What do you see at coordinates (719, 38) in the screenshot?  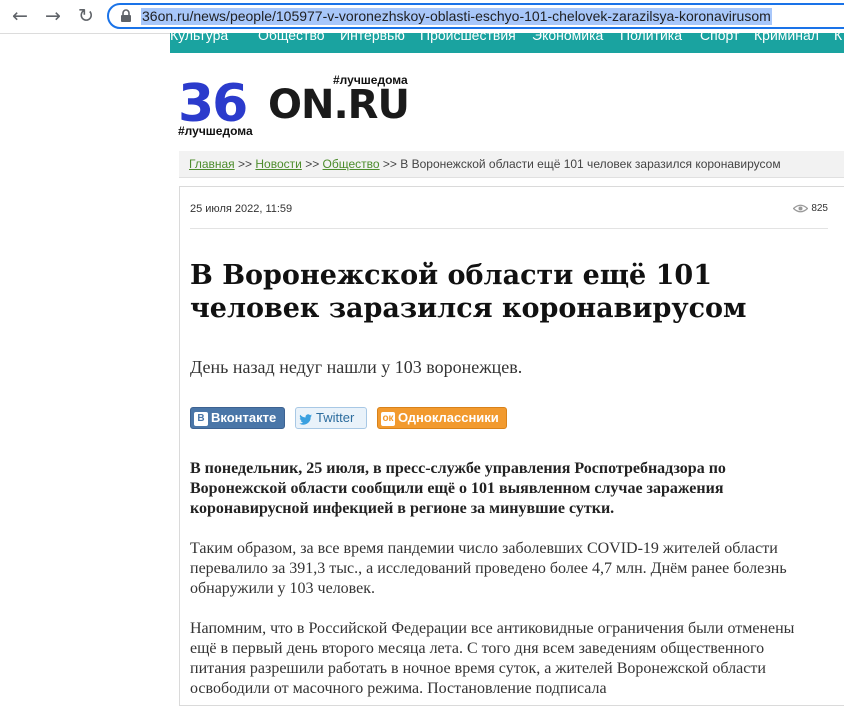 I see `menu-item-sport: Спорт` at bounding box center [719, 38].